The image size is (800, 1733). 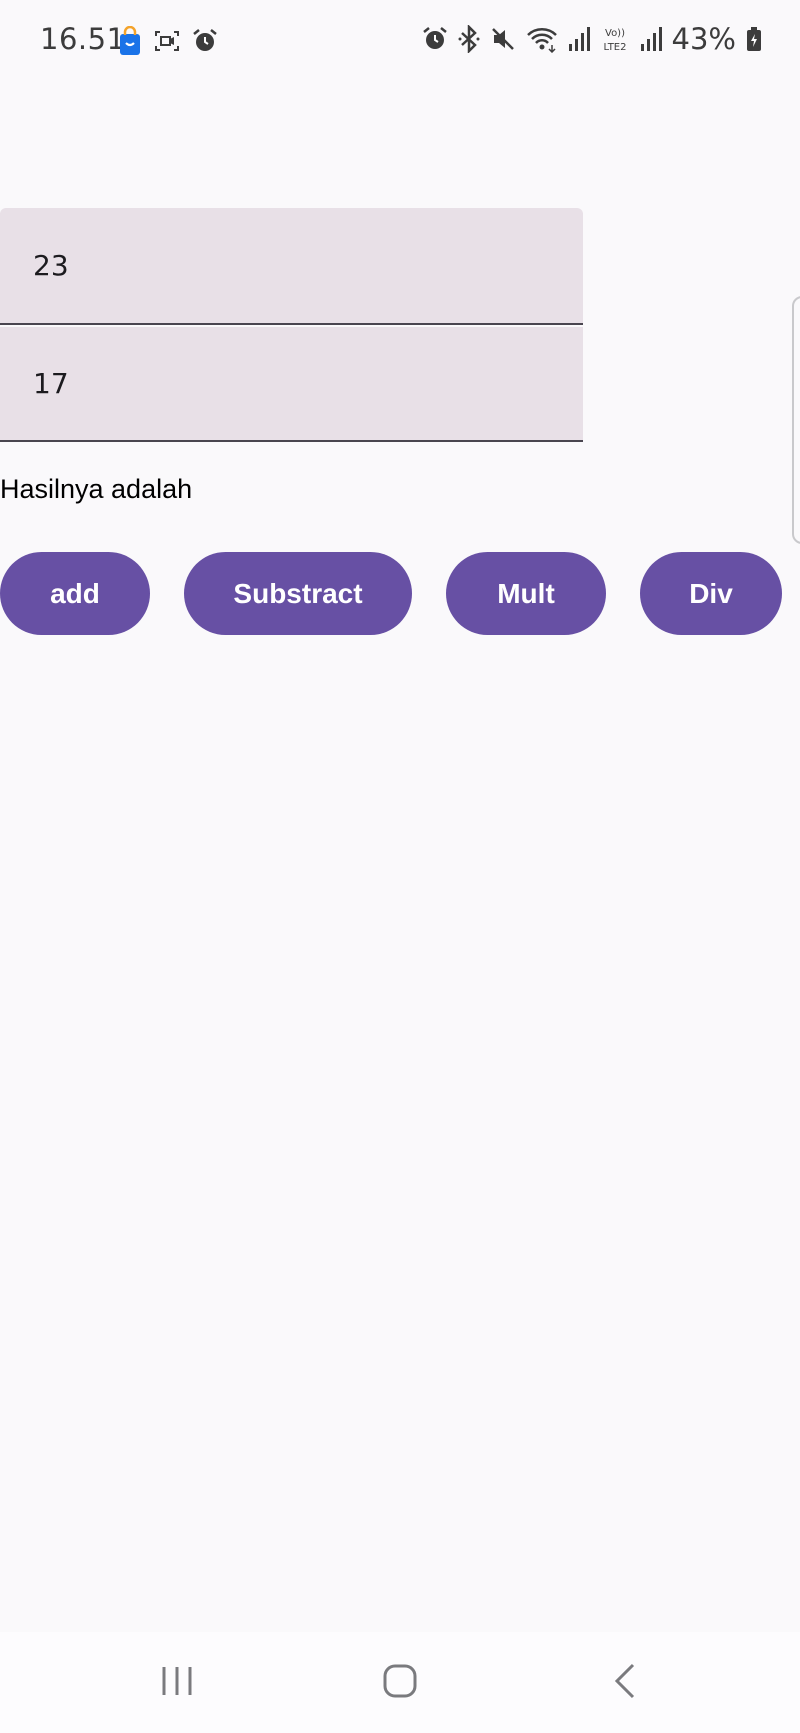 What do you see at coordinates (796, 420) in the screenshot?
I see `edge-panel-handle` at bounding box center [796, 420].